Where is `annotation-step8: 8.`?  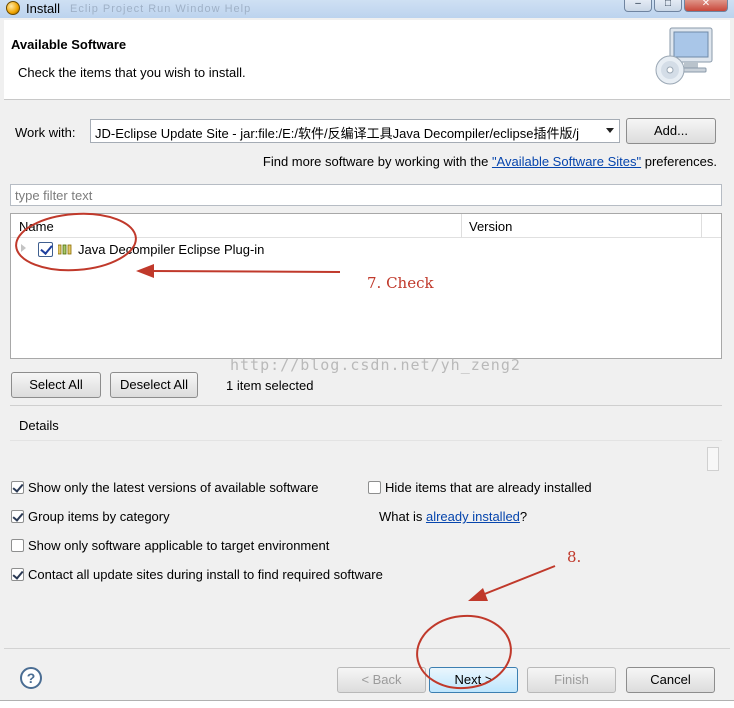 annotation-step8: 8. is located at coordinates (574, 557).